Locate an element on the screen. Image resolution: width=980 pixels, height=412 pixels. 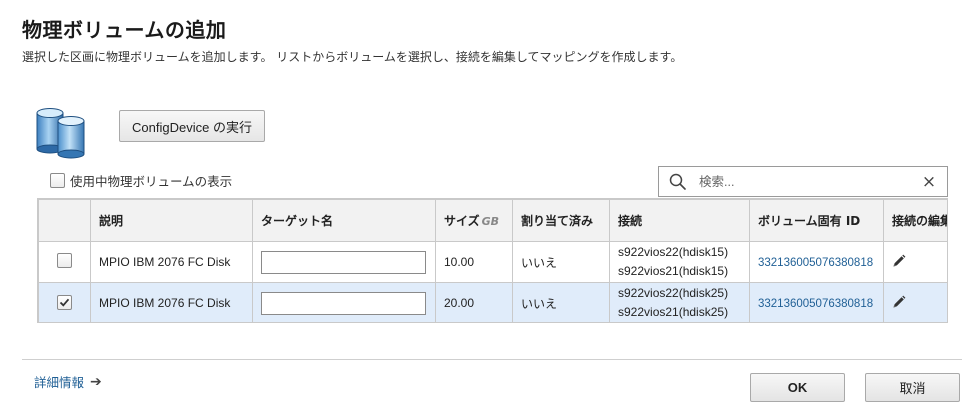
connection-line: s922vios21(hdisk25) is located at coordinates (673, 312).